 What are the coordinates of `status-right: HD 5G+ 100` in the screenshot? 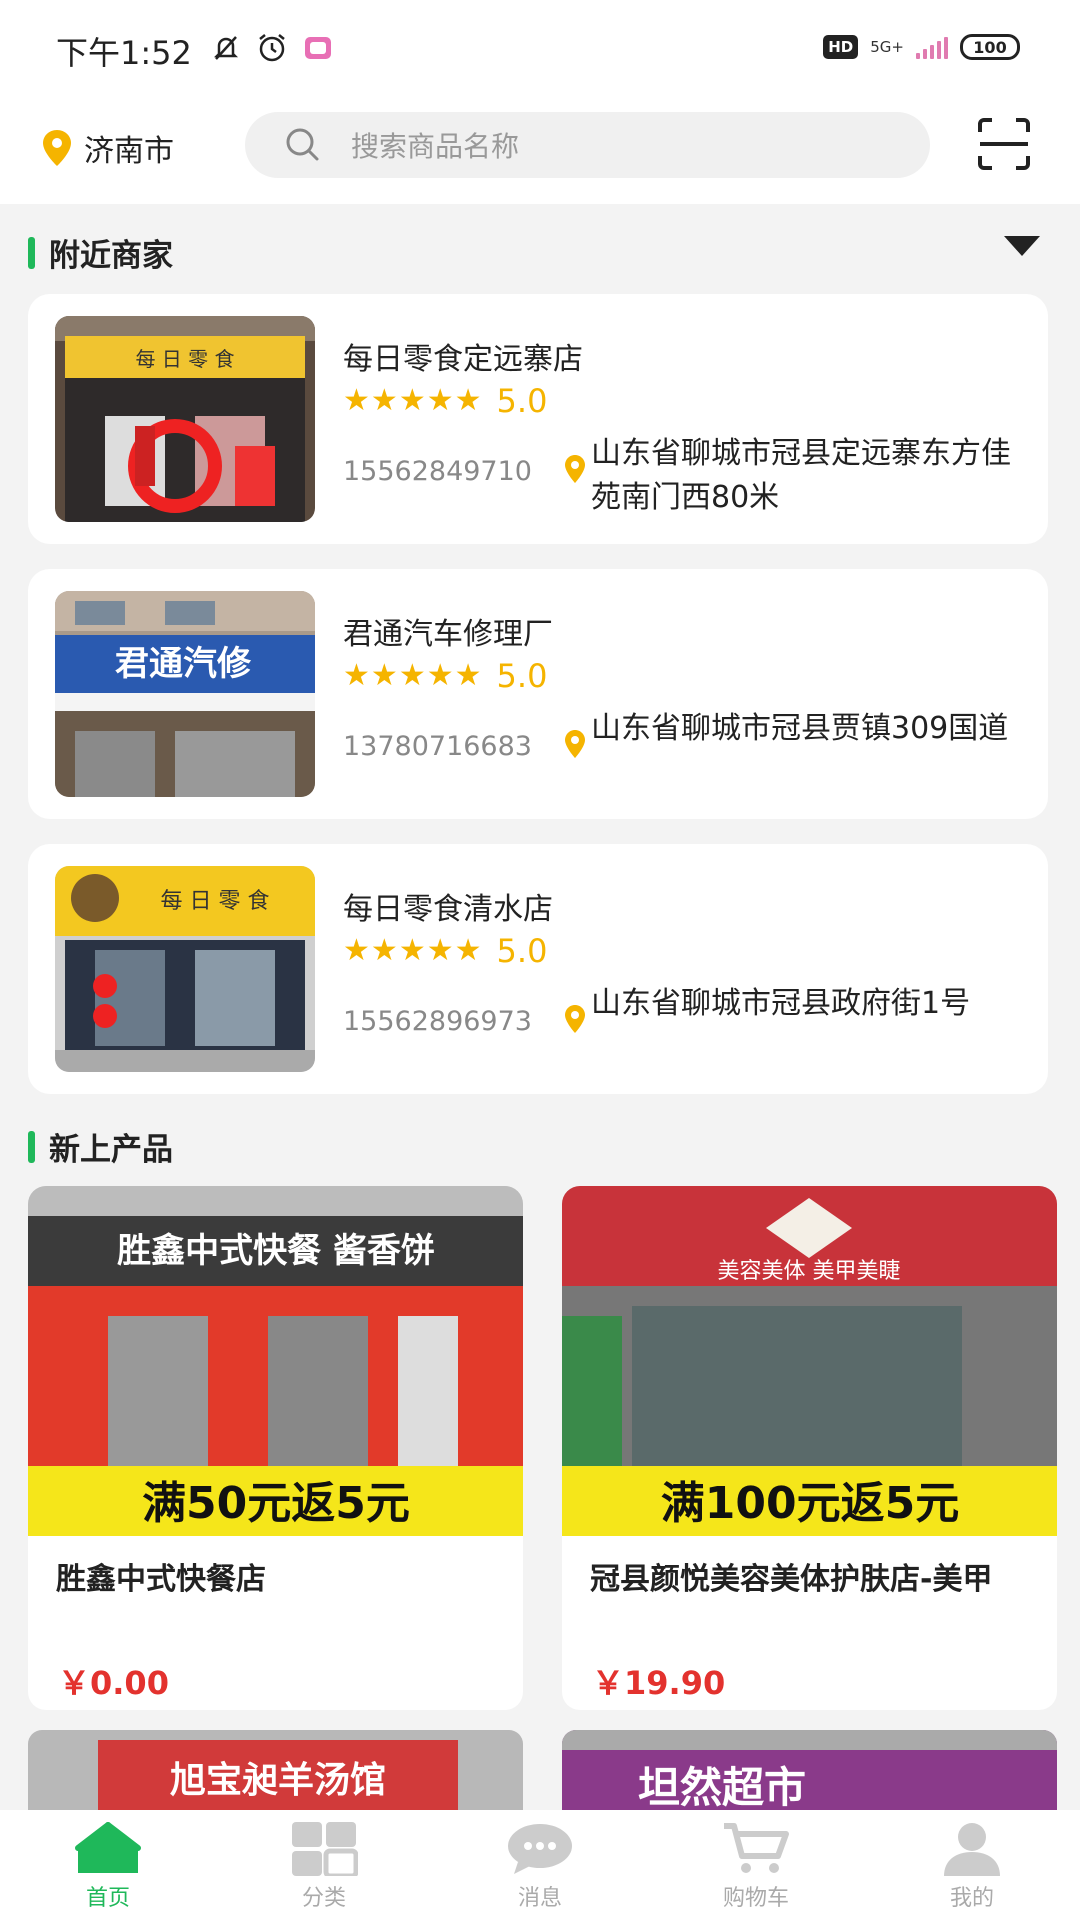 It's located at (921, 47).